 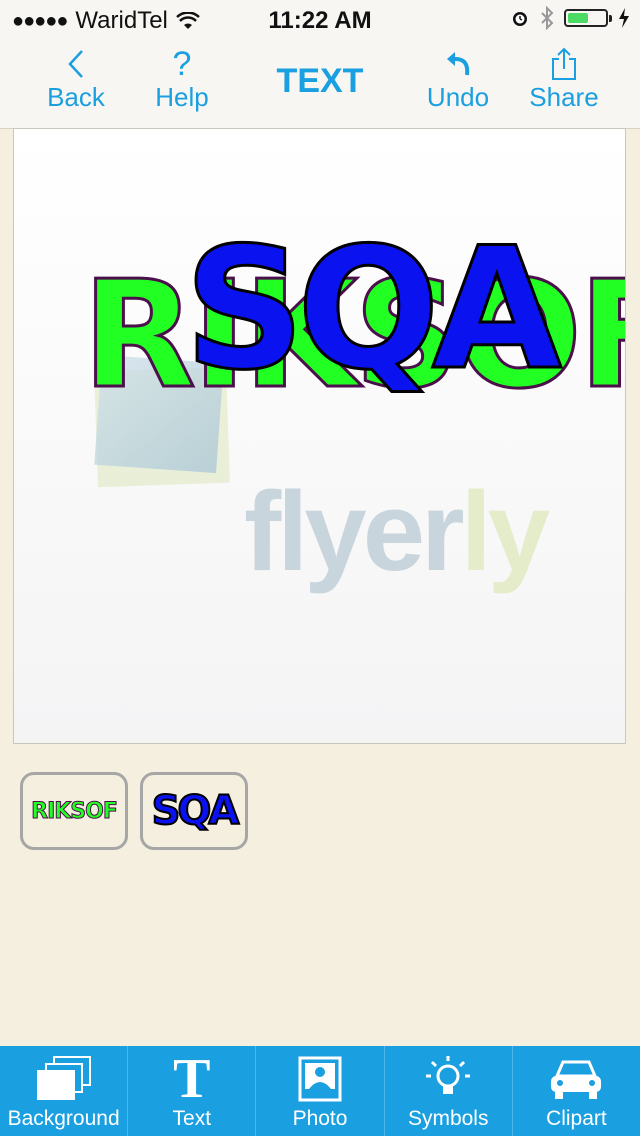 What do you see at coordinates (320, 81) in the screenshot?
I see `page-title: TEXT` at bounding box center [320, 81].